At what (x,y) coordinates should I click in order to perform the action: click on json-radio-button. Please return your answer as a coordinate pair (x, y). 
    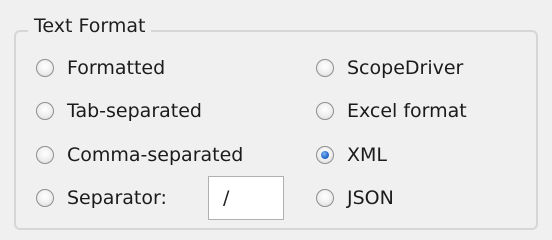
    Looking at the image, I should click on (325, 198).